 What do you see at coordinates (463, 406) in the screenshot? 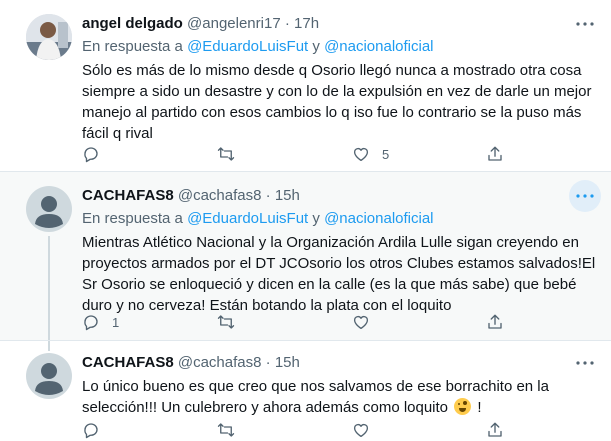
I see `zany-face-emoji-icon` at bounding box center [463, 406].